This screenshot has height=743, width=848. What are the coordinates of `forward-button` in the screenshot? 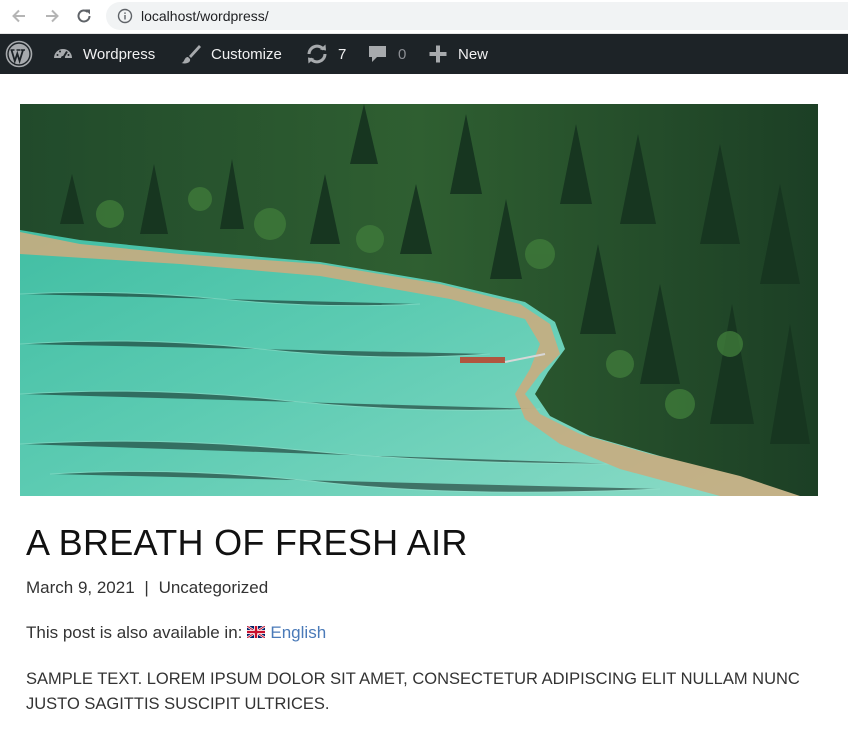 It's located at (52, 16).